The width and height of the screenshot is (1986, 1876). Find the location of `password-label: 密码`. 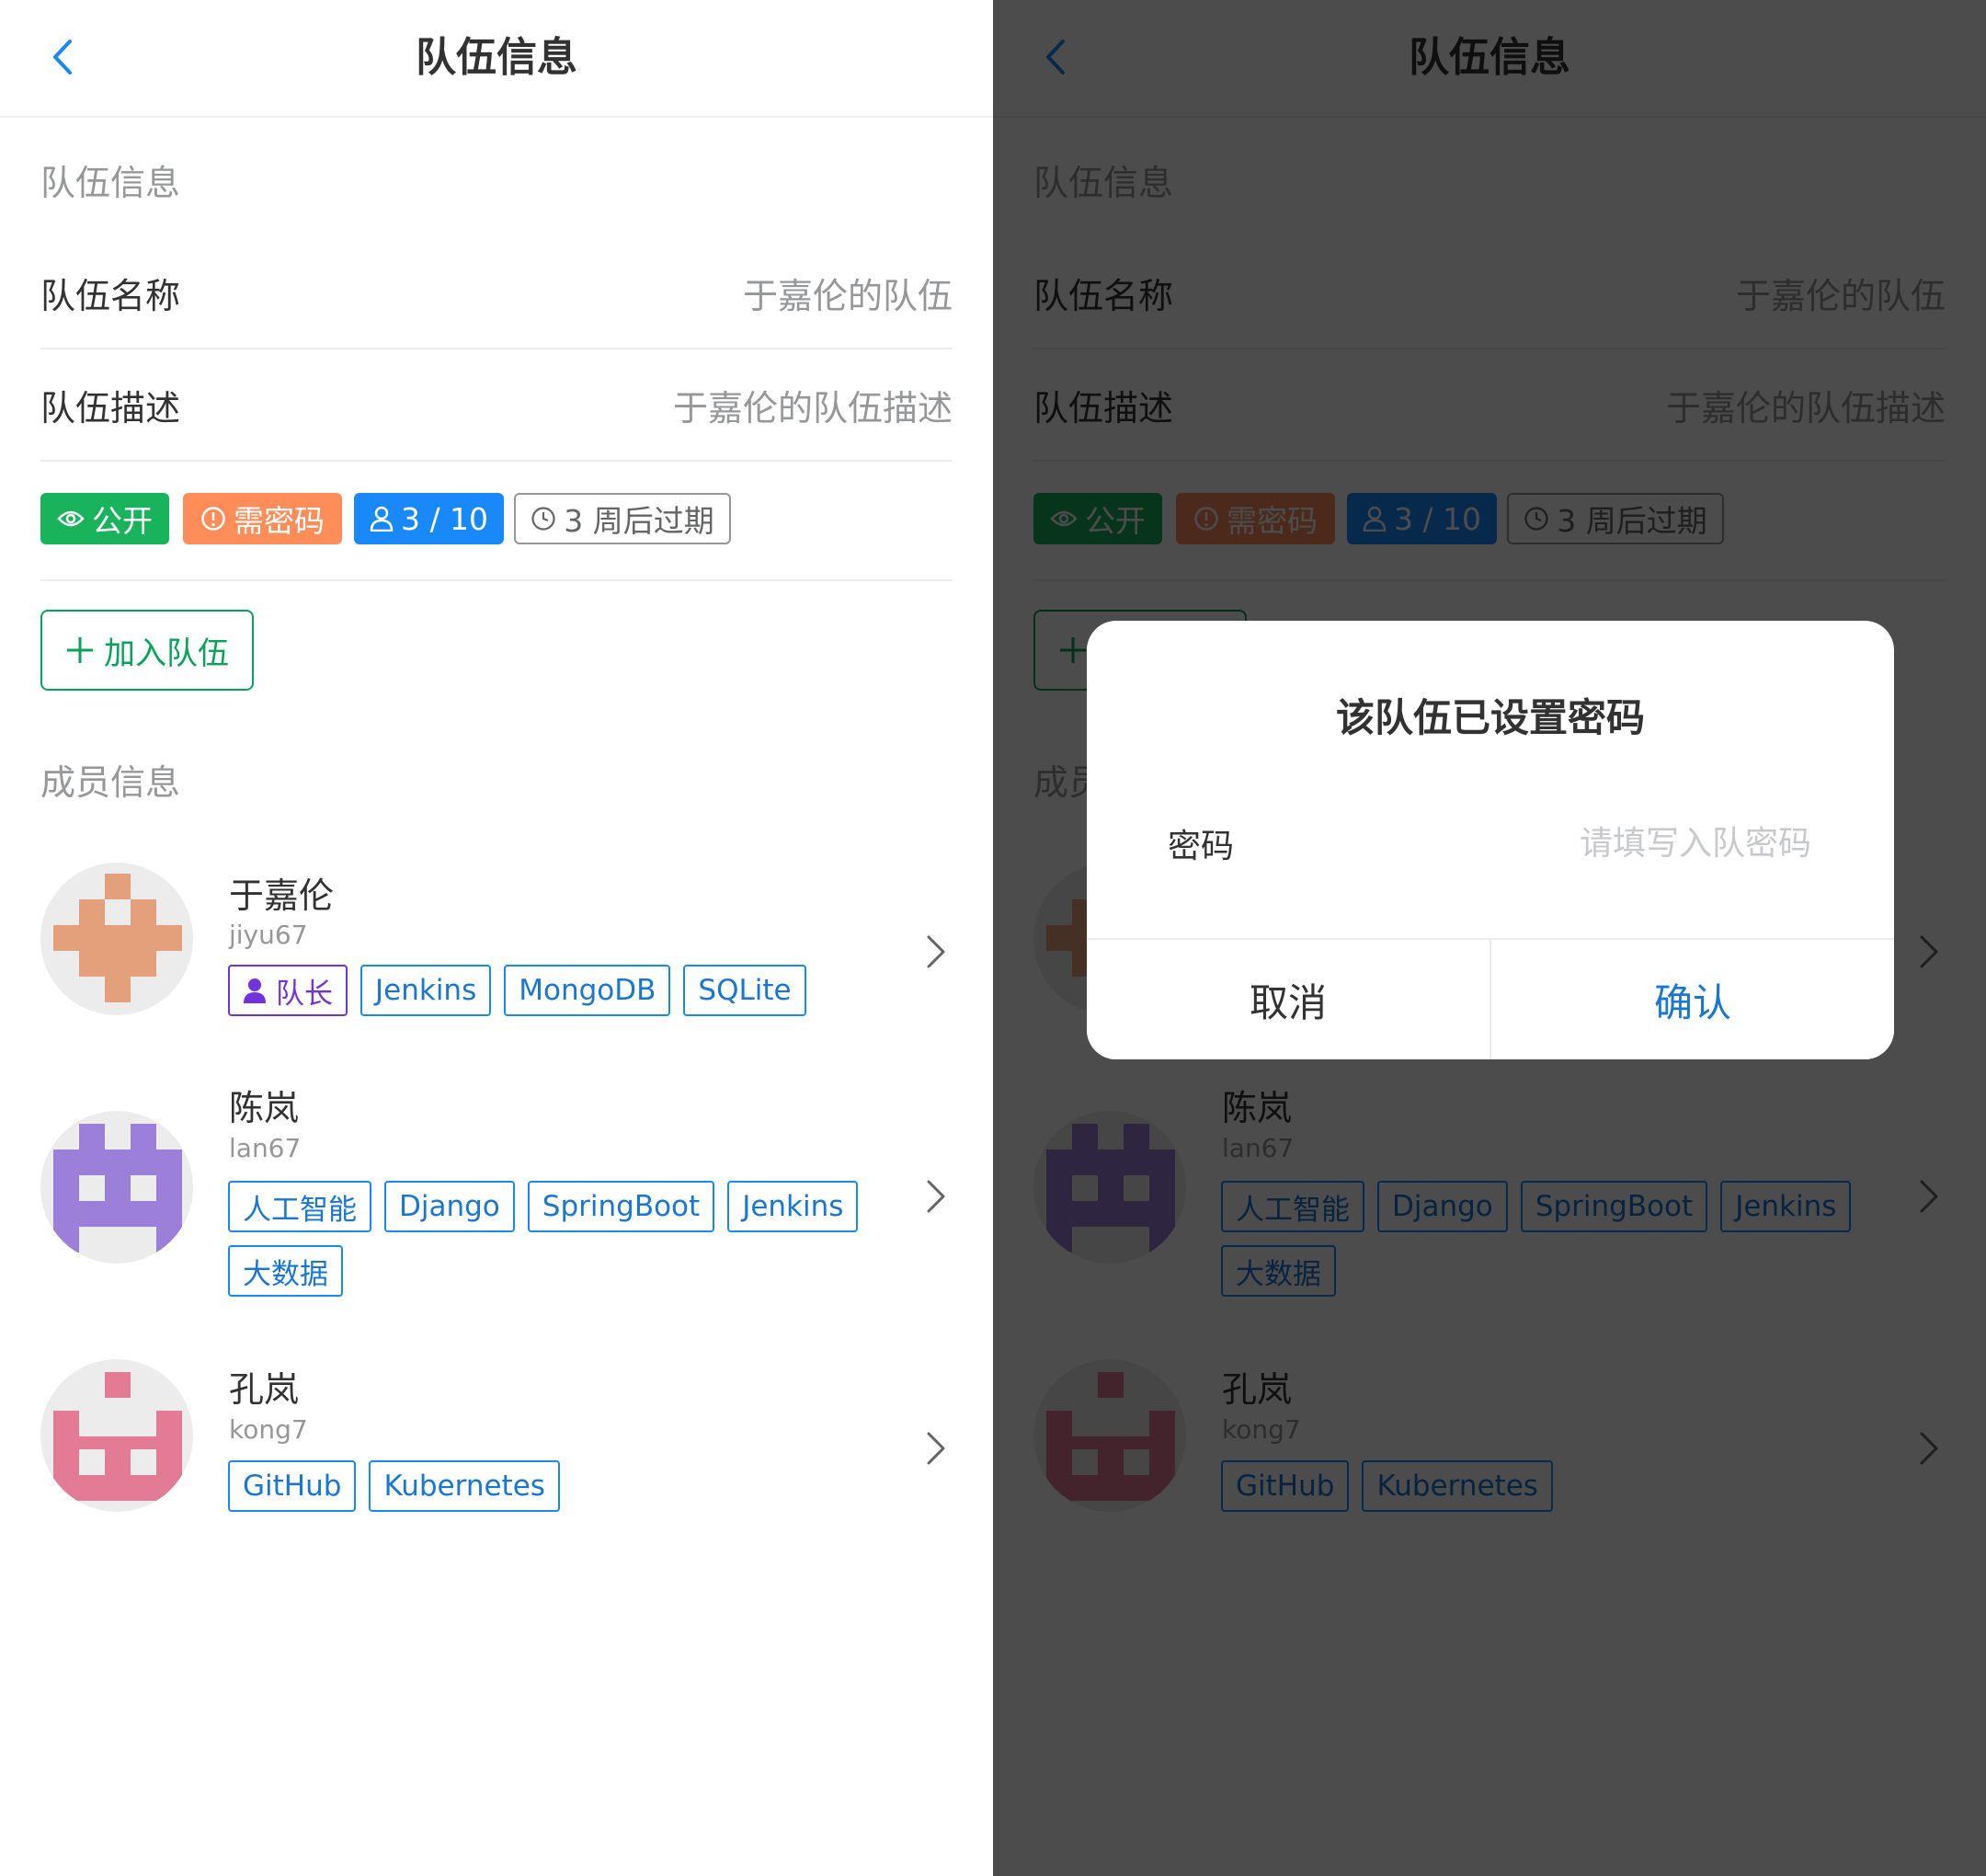

password-label: 密码 is located at coordinates (1201, 846).